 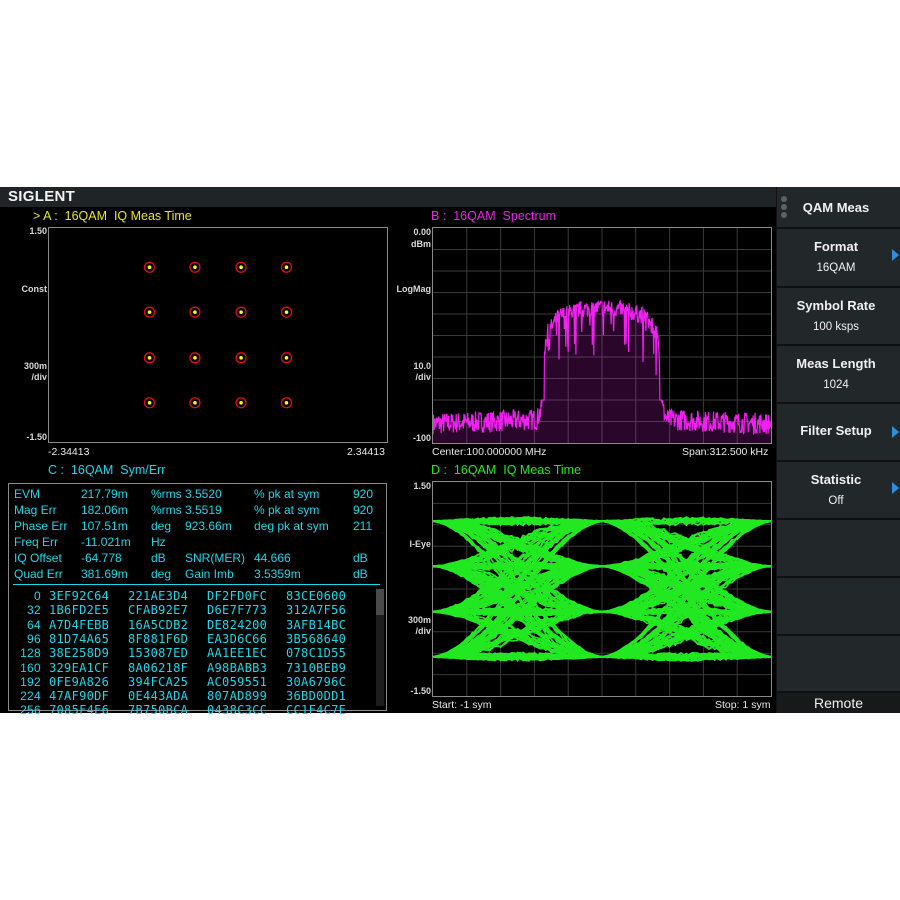 What do you see at coordinates (104, 574) in the screenshot?
I see `metric-v1: 381.69m` at bounding box center [104, 574].